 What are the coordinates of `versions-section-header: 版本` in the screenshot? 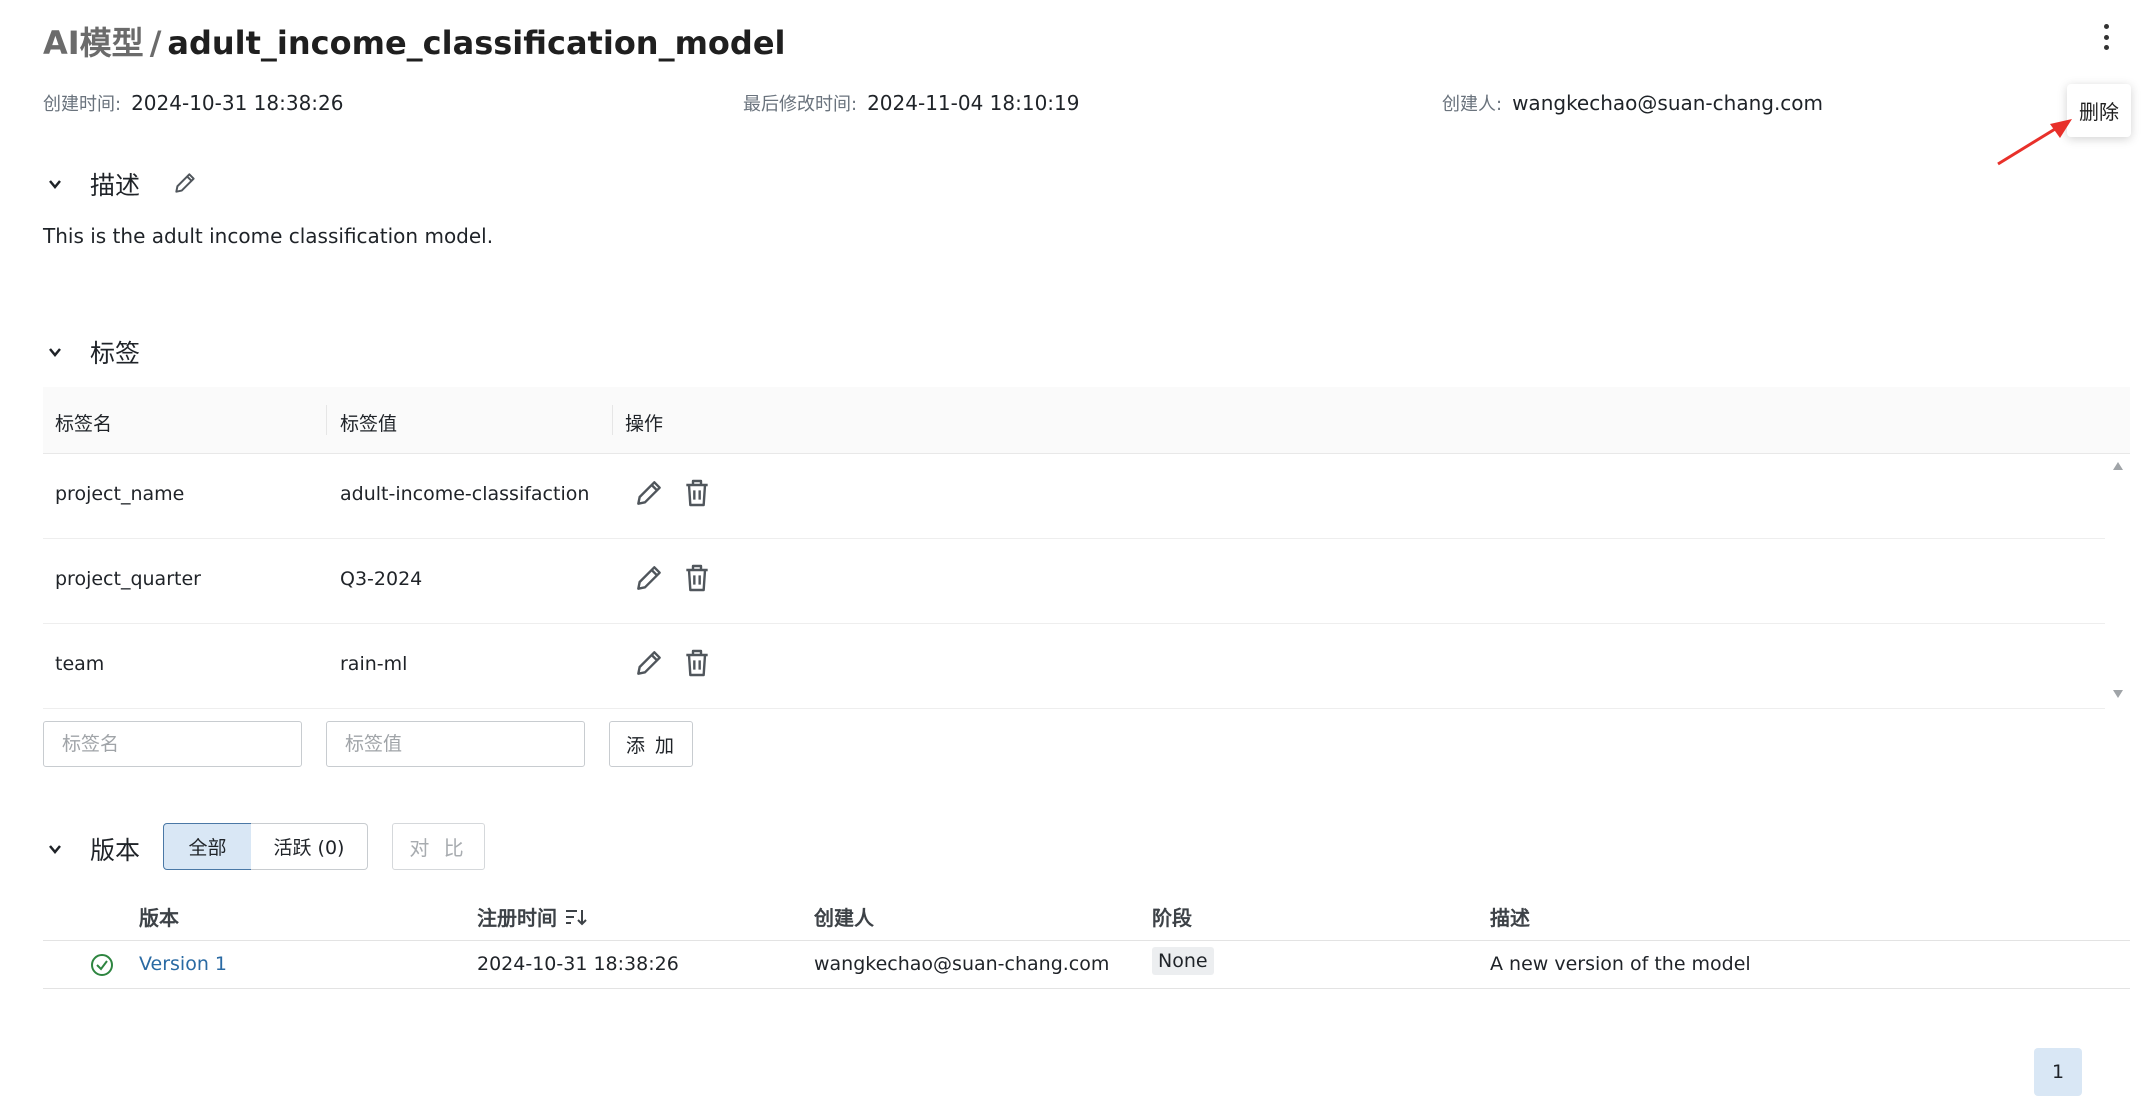 It's located at (94, 849).